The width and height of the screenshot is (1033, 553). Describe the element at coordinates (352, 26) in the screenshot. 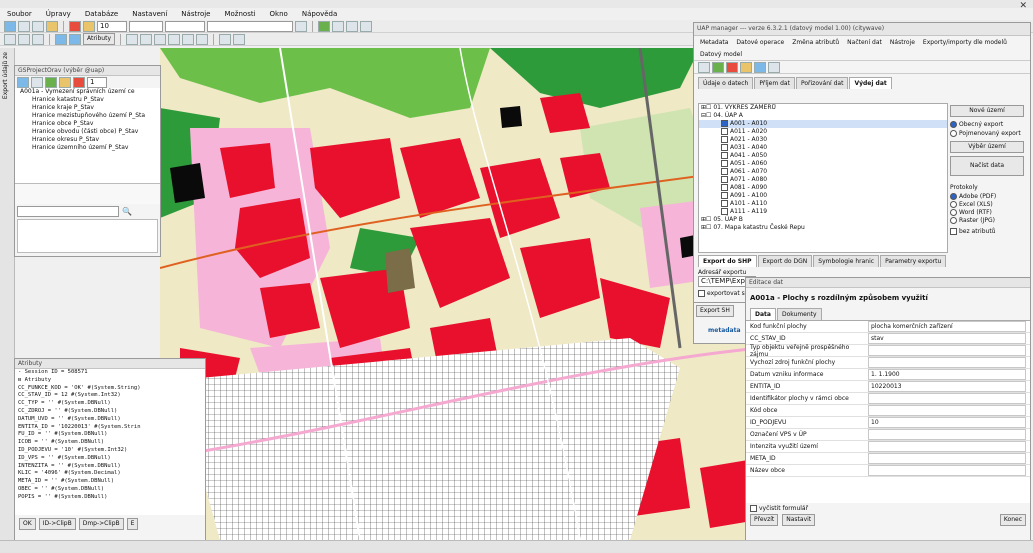

I see `measure-icon` at that location.